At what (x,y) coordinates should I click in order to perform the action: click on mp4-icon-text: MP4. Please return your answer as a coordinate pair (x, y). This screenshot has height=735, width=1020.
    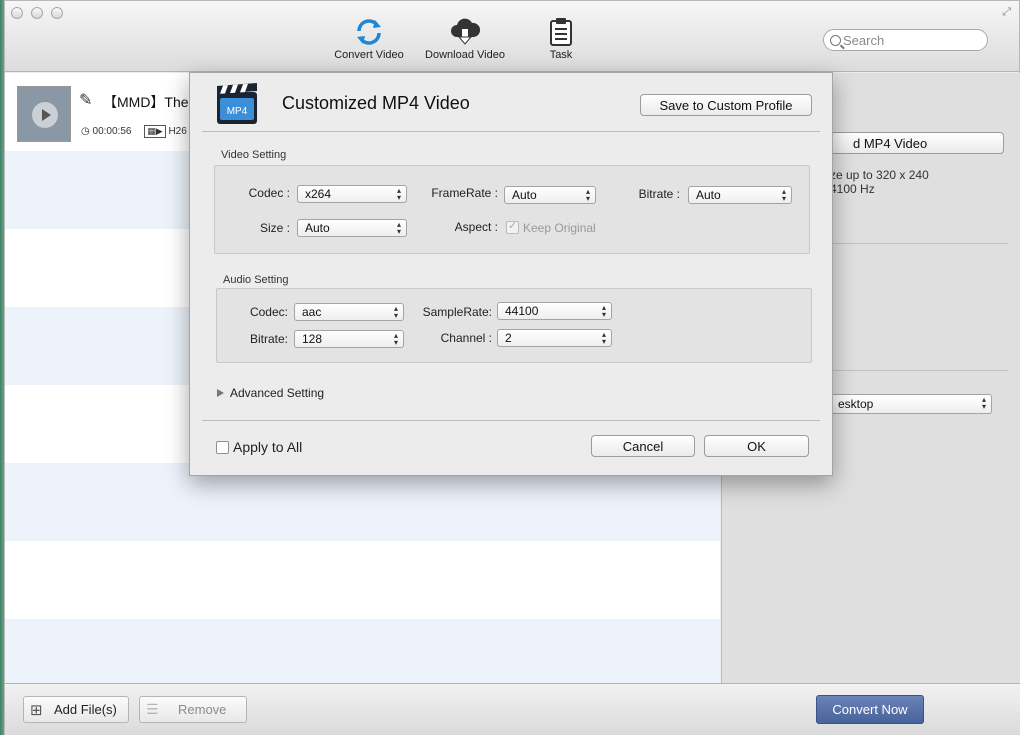
    Looking at the image, I should click on (237, 111).